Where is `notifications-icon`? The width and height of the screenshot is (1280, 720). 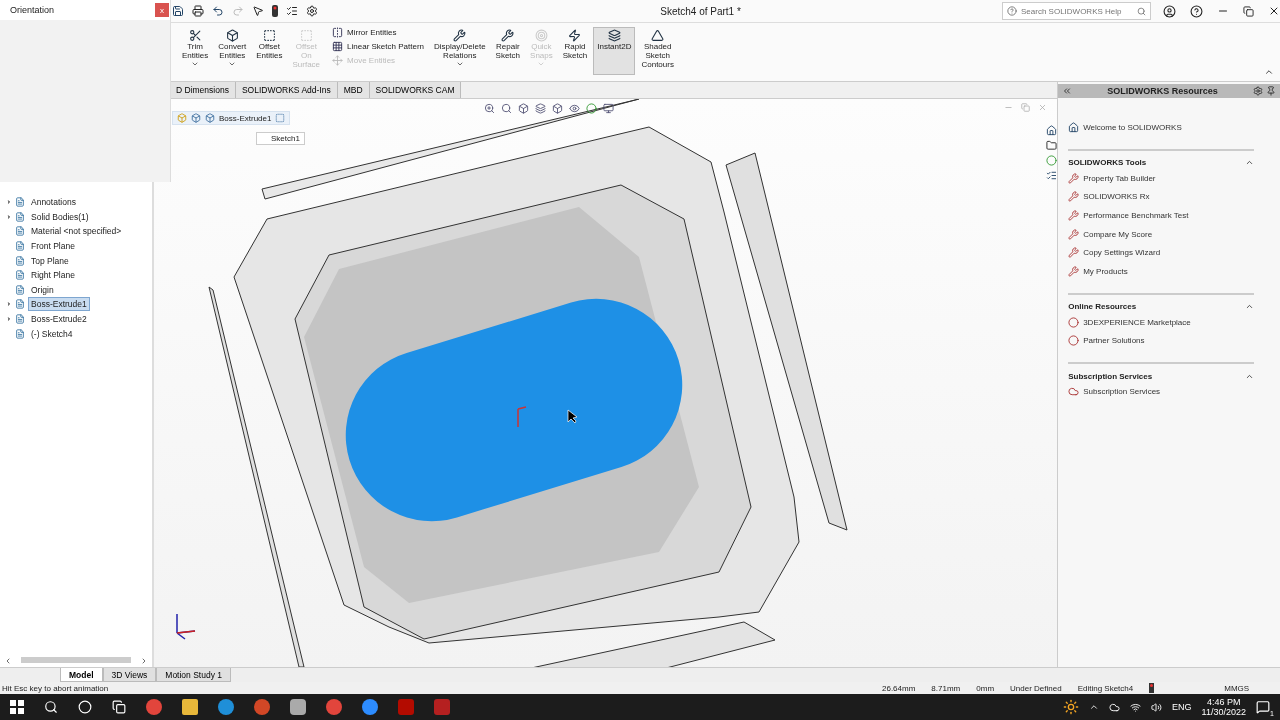 notifications-icon is located at coordinates (1263, 707).